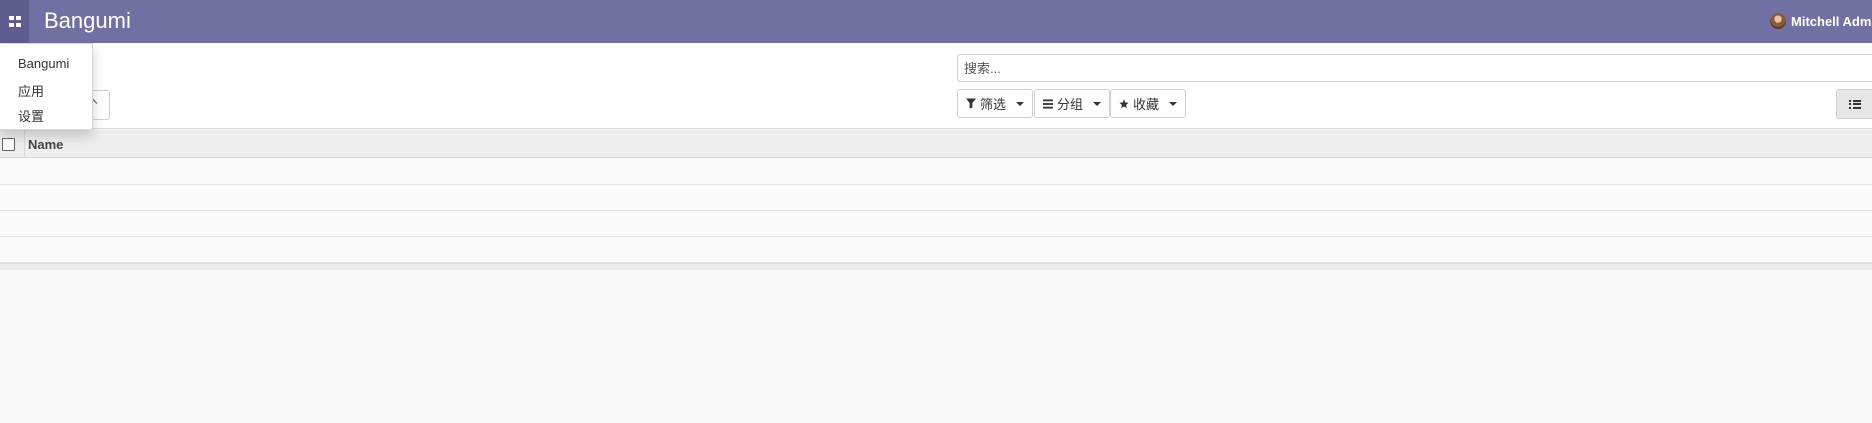 This screenshot has height=423, width=1872. Describe the element at coordinates (87, 21) in the screenshot. I see `app-title: Bangumi` at that location.